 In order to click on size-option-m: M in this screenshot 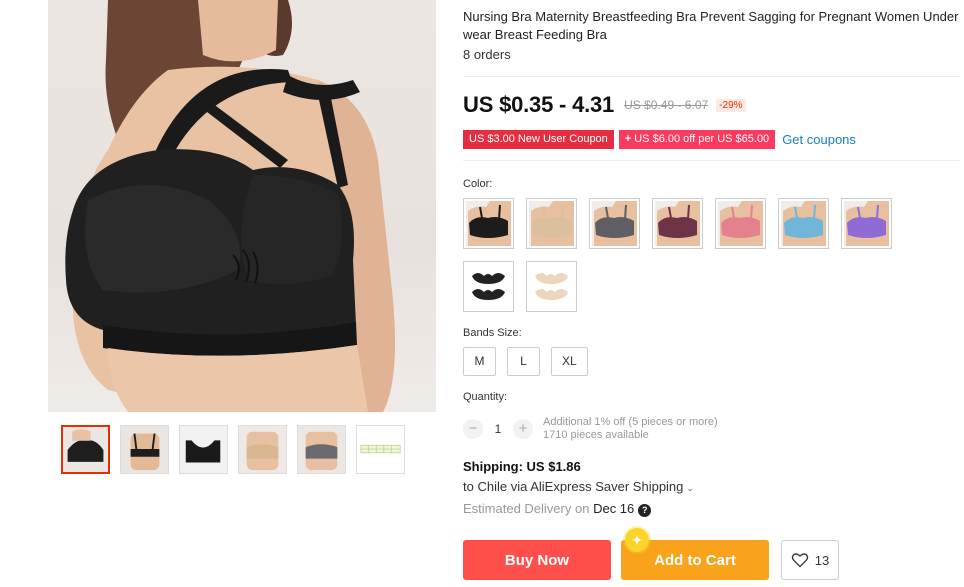, I will do `click(479, 361)`.